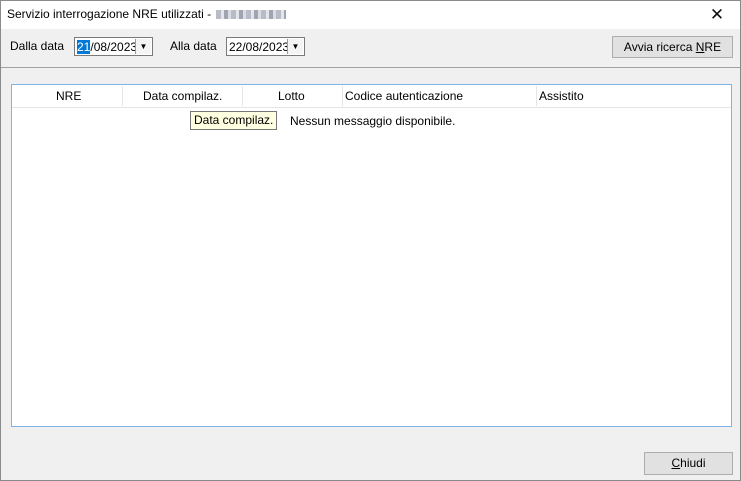  What do you see at coordinates (370, 67) in the screenshot?
I see `toolbar-separator` at bounding box center [370, 67].